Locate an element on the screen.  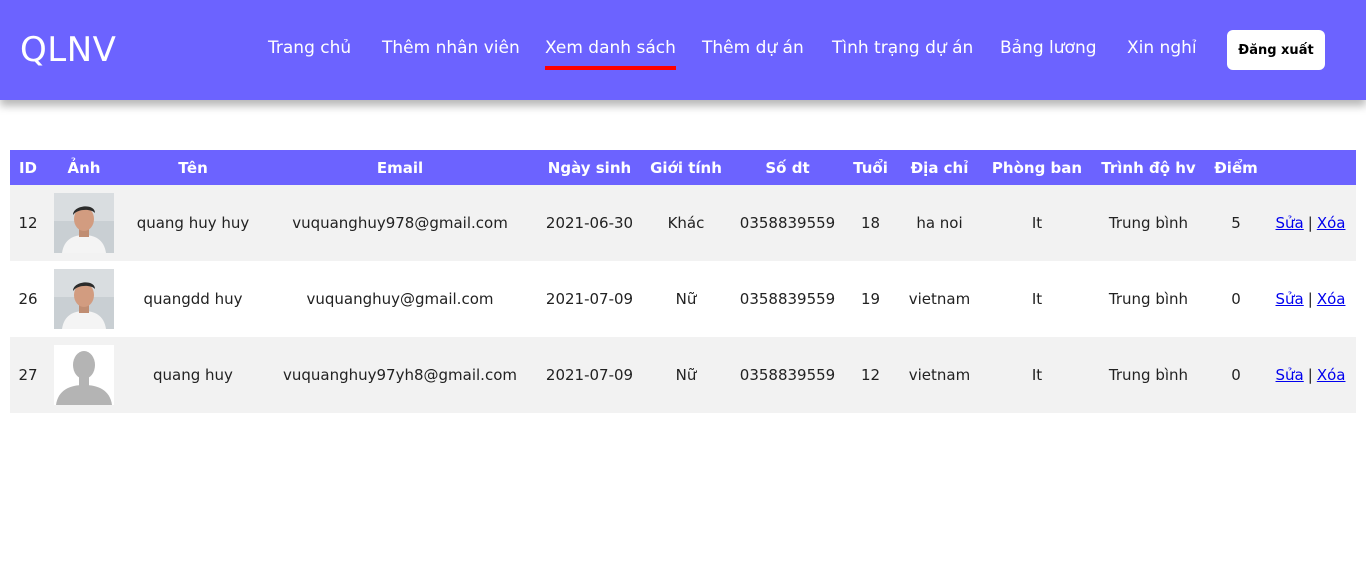
col-header-photo: Ảnh is located at coordinates (84, 167).